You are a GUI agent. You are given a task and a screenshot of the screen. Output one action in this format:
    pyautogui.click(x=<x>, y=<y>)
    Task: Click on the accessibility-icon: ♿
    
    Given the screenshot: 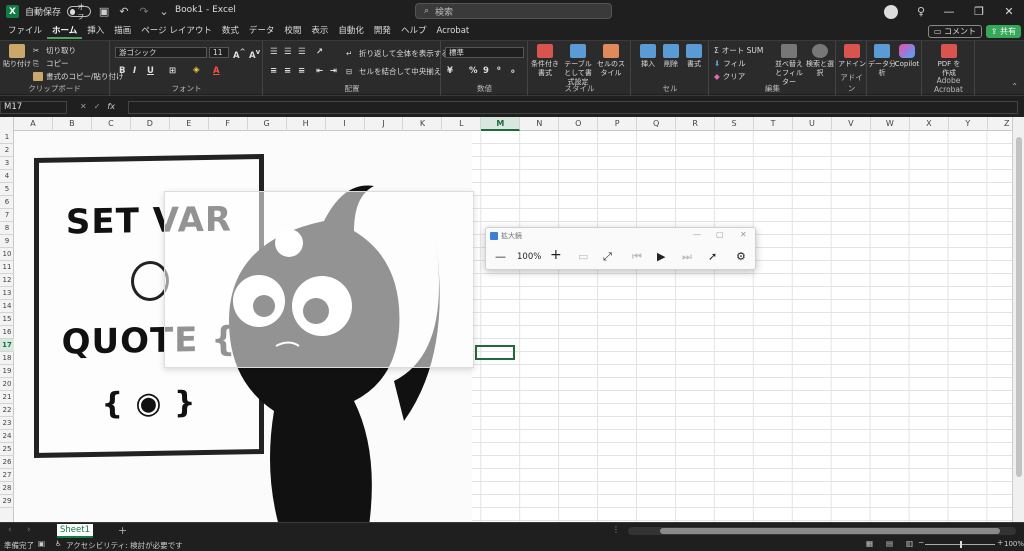 What is the action you would take?
    pyautogui.click(x=58, y=543)
    